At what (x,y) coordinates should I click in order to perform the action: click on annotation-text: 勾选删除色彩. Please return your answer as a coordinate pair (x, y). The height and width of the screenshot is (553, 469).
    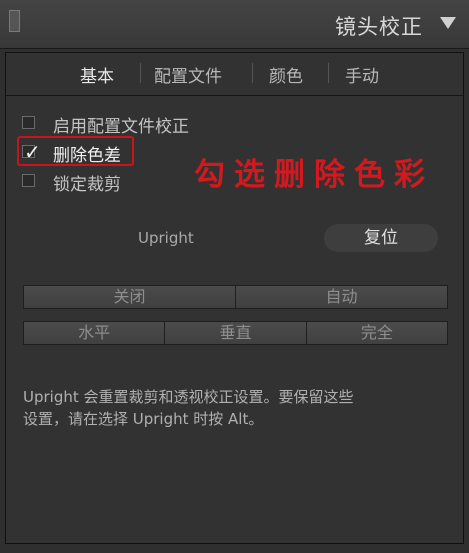
    Looking at the image, I should click on (314, 175).